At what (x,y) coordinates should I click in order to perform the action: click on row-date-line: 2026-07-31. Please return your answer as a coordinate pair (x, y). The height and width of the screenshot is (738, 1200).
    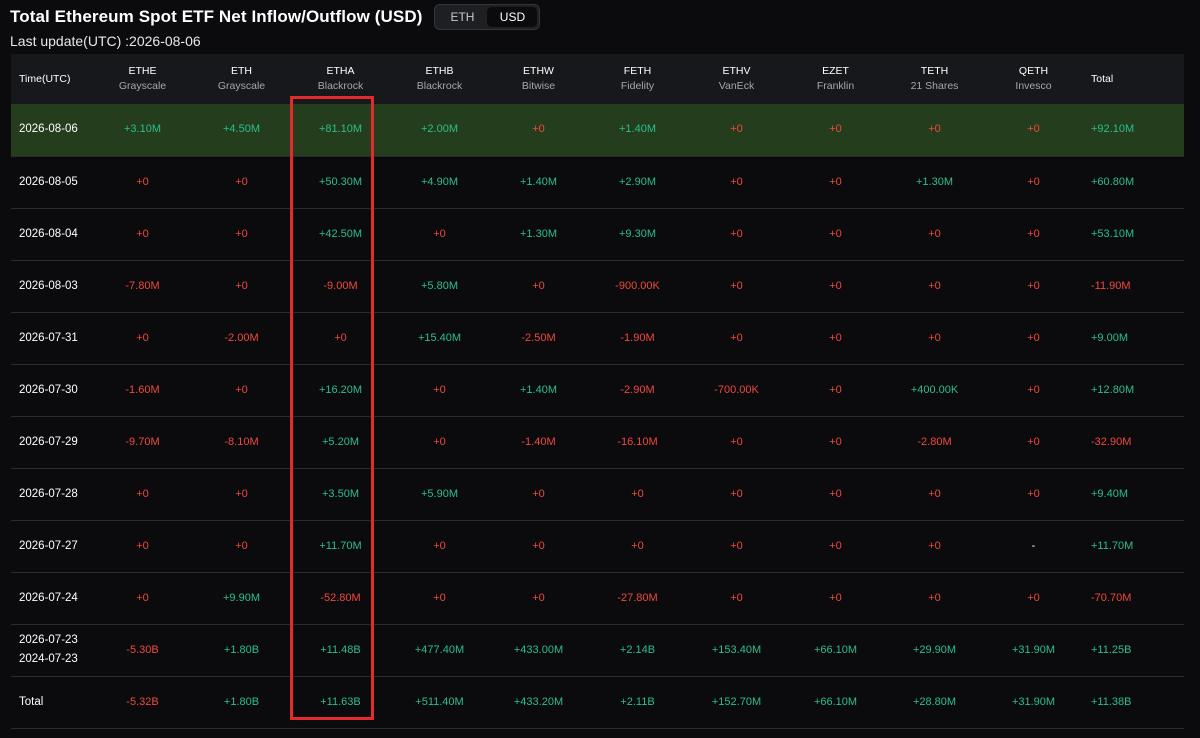
    Looking at the image, I should click on (48, 337).